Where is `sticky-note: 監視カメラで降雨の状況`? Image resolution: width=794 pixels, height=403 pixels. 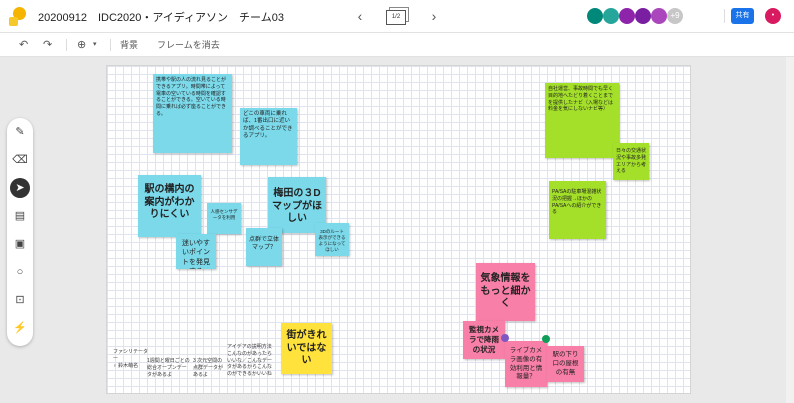
sticky-note: 監視カメラで降雨の状況 is located at coordinates (484, 340).